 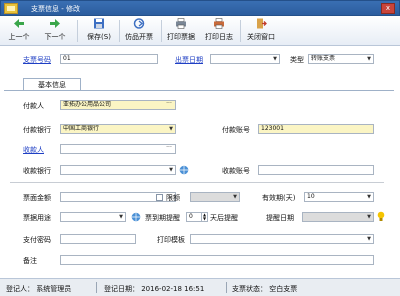 I want to click on print-cheque-label: 打印票据, so click(x=181, y=37).